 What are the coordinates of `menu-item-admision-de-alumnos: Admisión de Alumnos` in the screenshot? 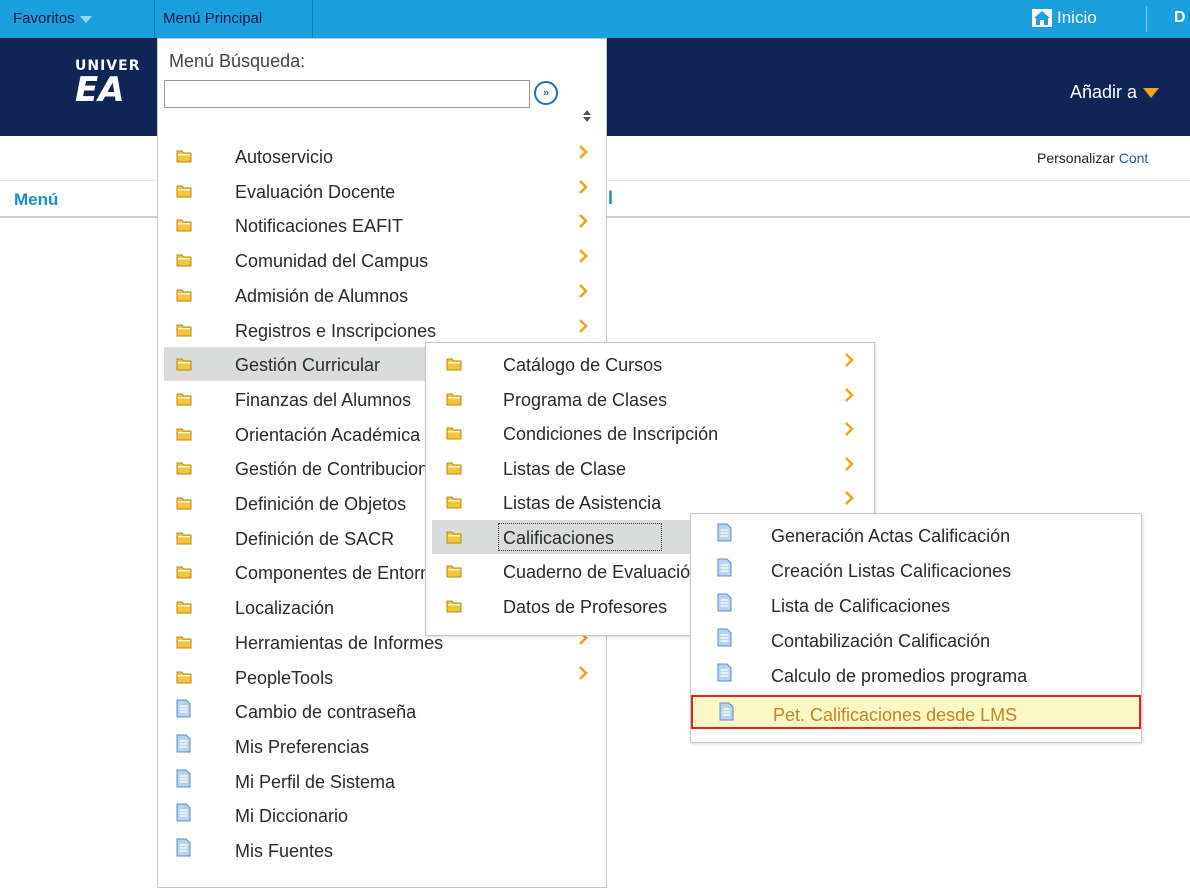 It's located at (382, 295).